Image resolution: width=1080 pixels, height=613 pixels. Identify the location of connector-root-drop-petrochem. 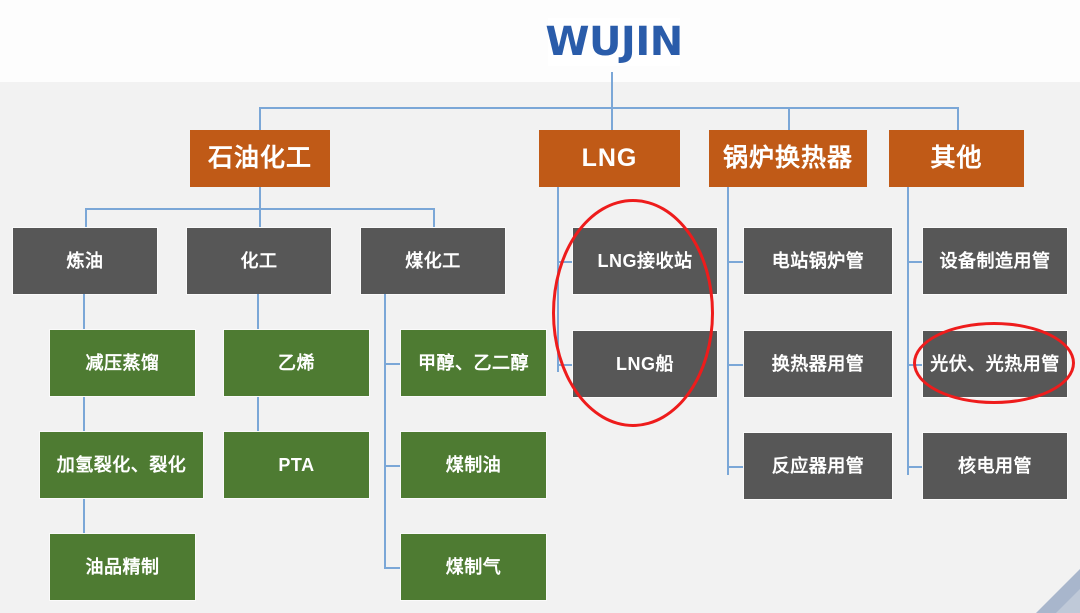
(260, 119).